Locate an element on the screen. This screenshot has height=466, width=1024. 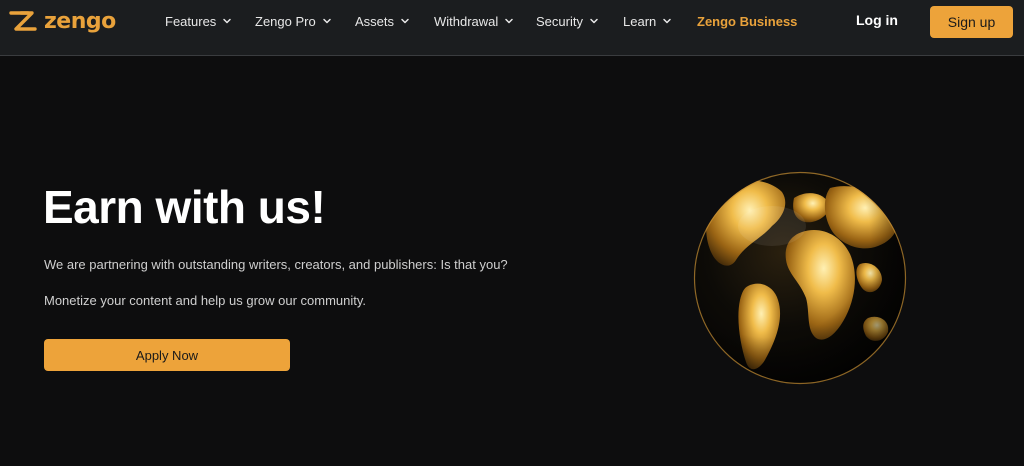
nav-item-zengo-business: Zengo Business is located at coordinates (747, 21).